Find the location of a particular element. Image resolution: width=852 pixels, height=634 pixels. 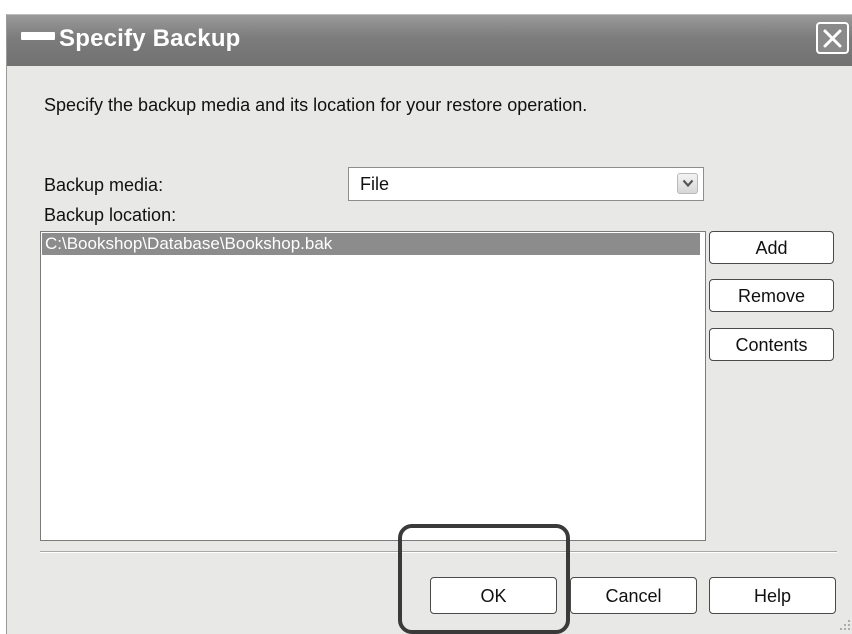

window-icon is located at coordinates (38, 36).